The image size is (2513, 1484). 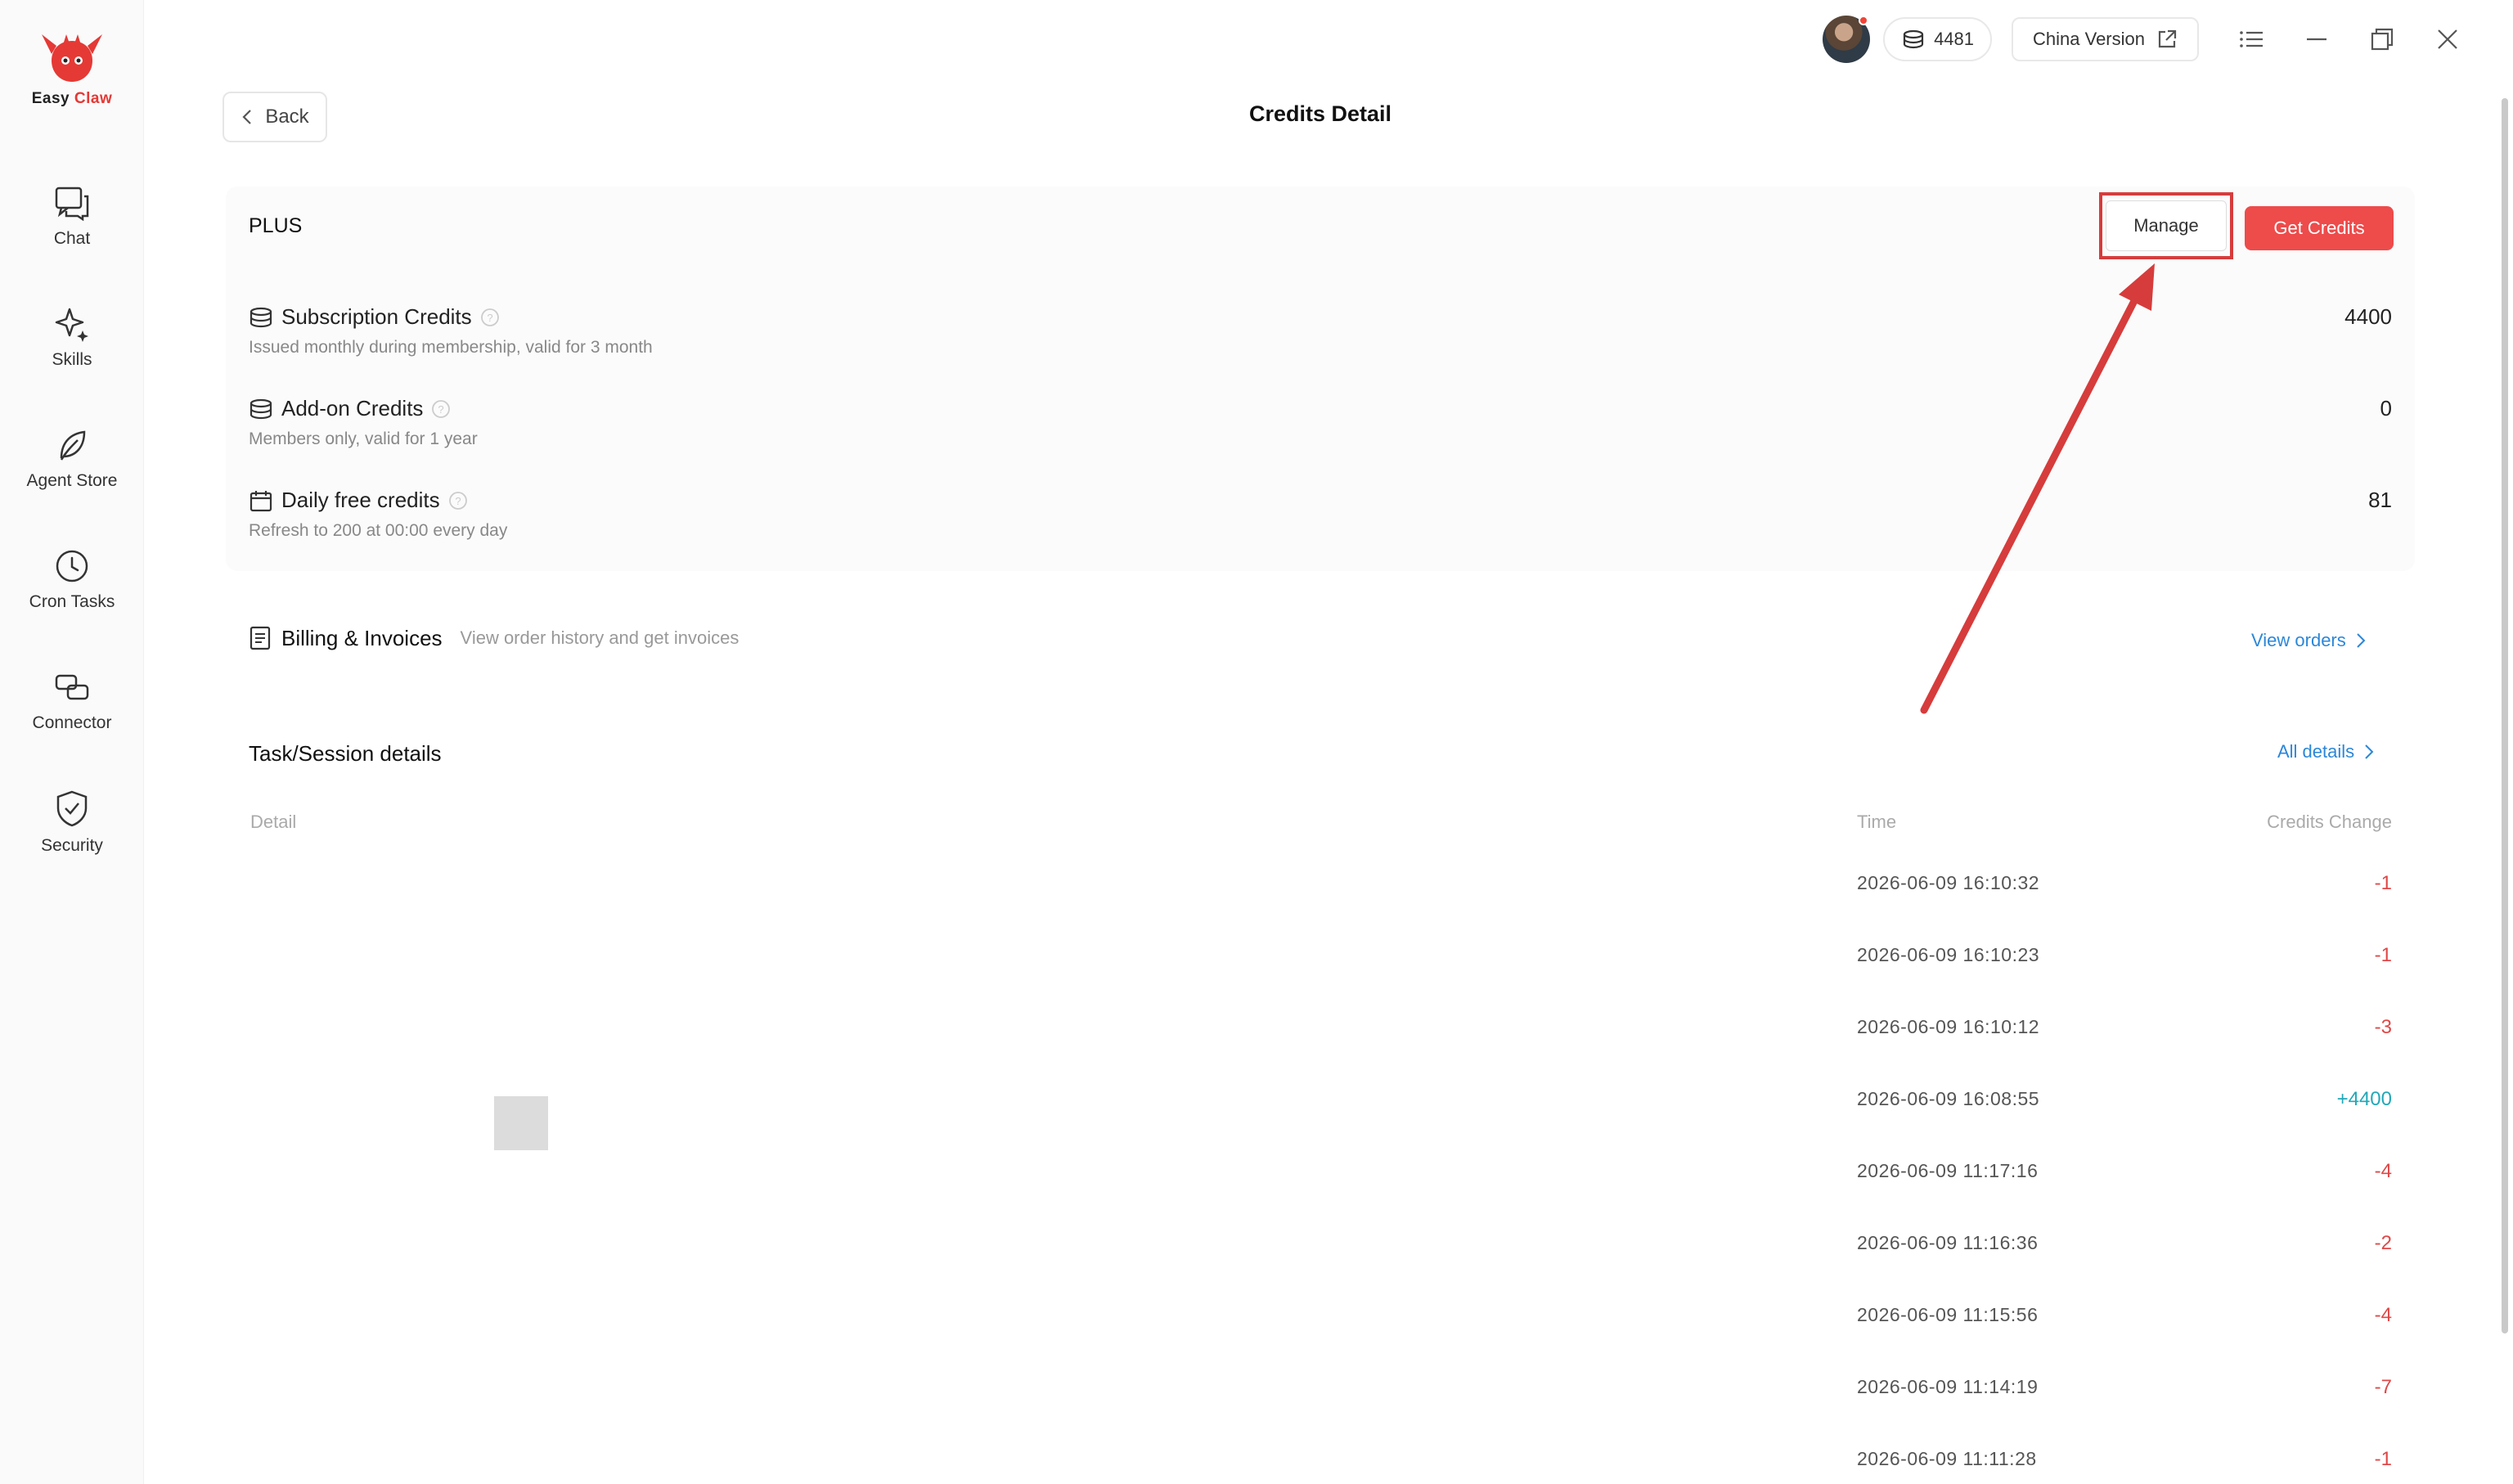 I want to click on view-orders-link: View orders, so click(x=2308, y=640).